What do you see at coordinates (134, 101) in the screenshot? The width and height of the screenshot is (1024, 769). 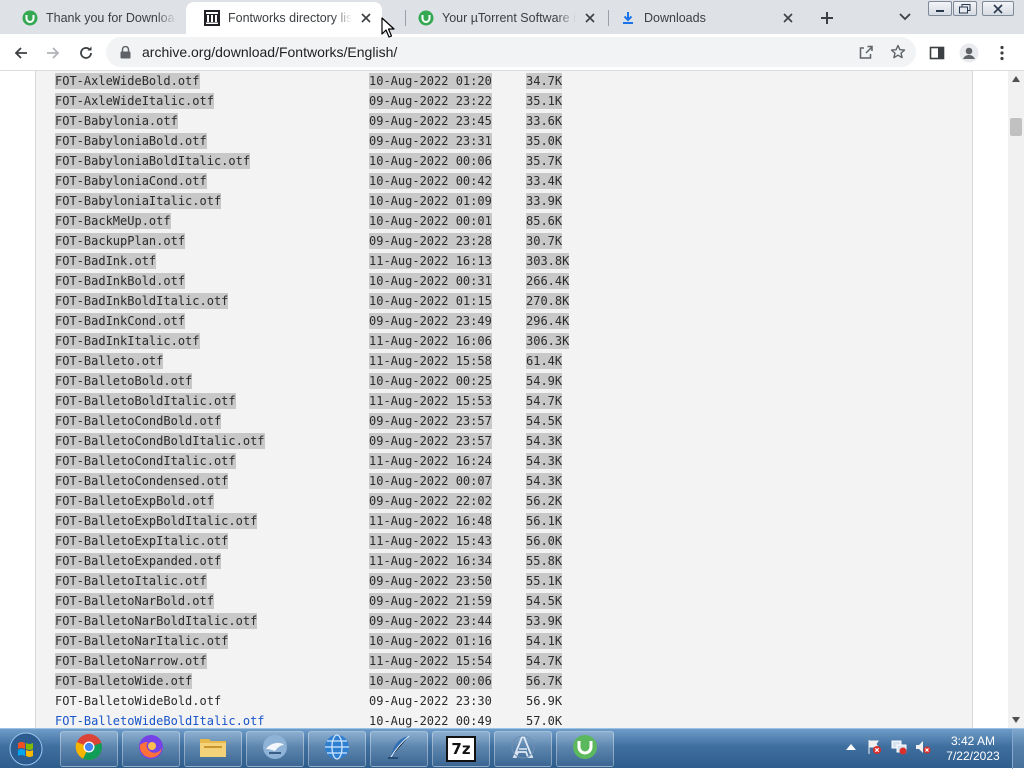 I see `file-name-link: FOT-AxleWideItalic.otf` at bounding box center [134, 101].